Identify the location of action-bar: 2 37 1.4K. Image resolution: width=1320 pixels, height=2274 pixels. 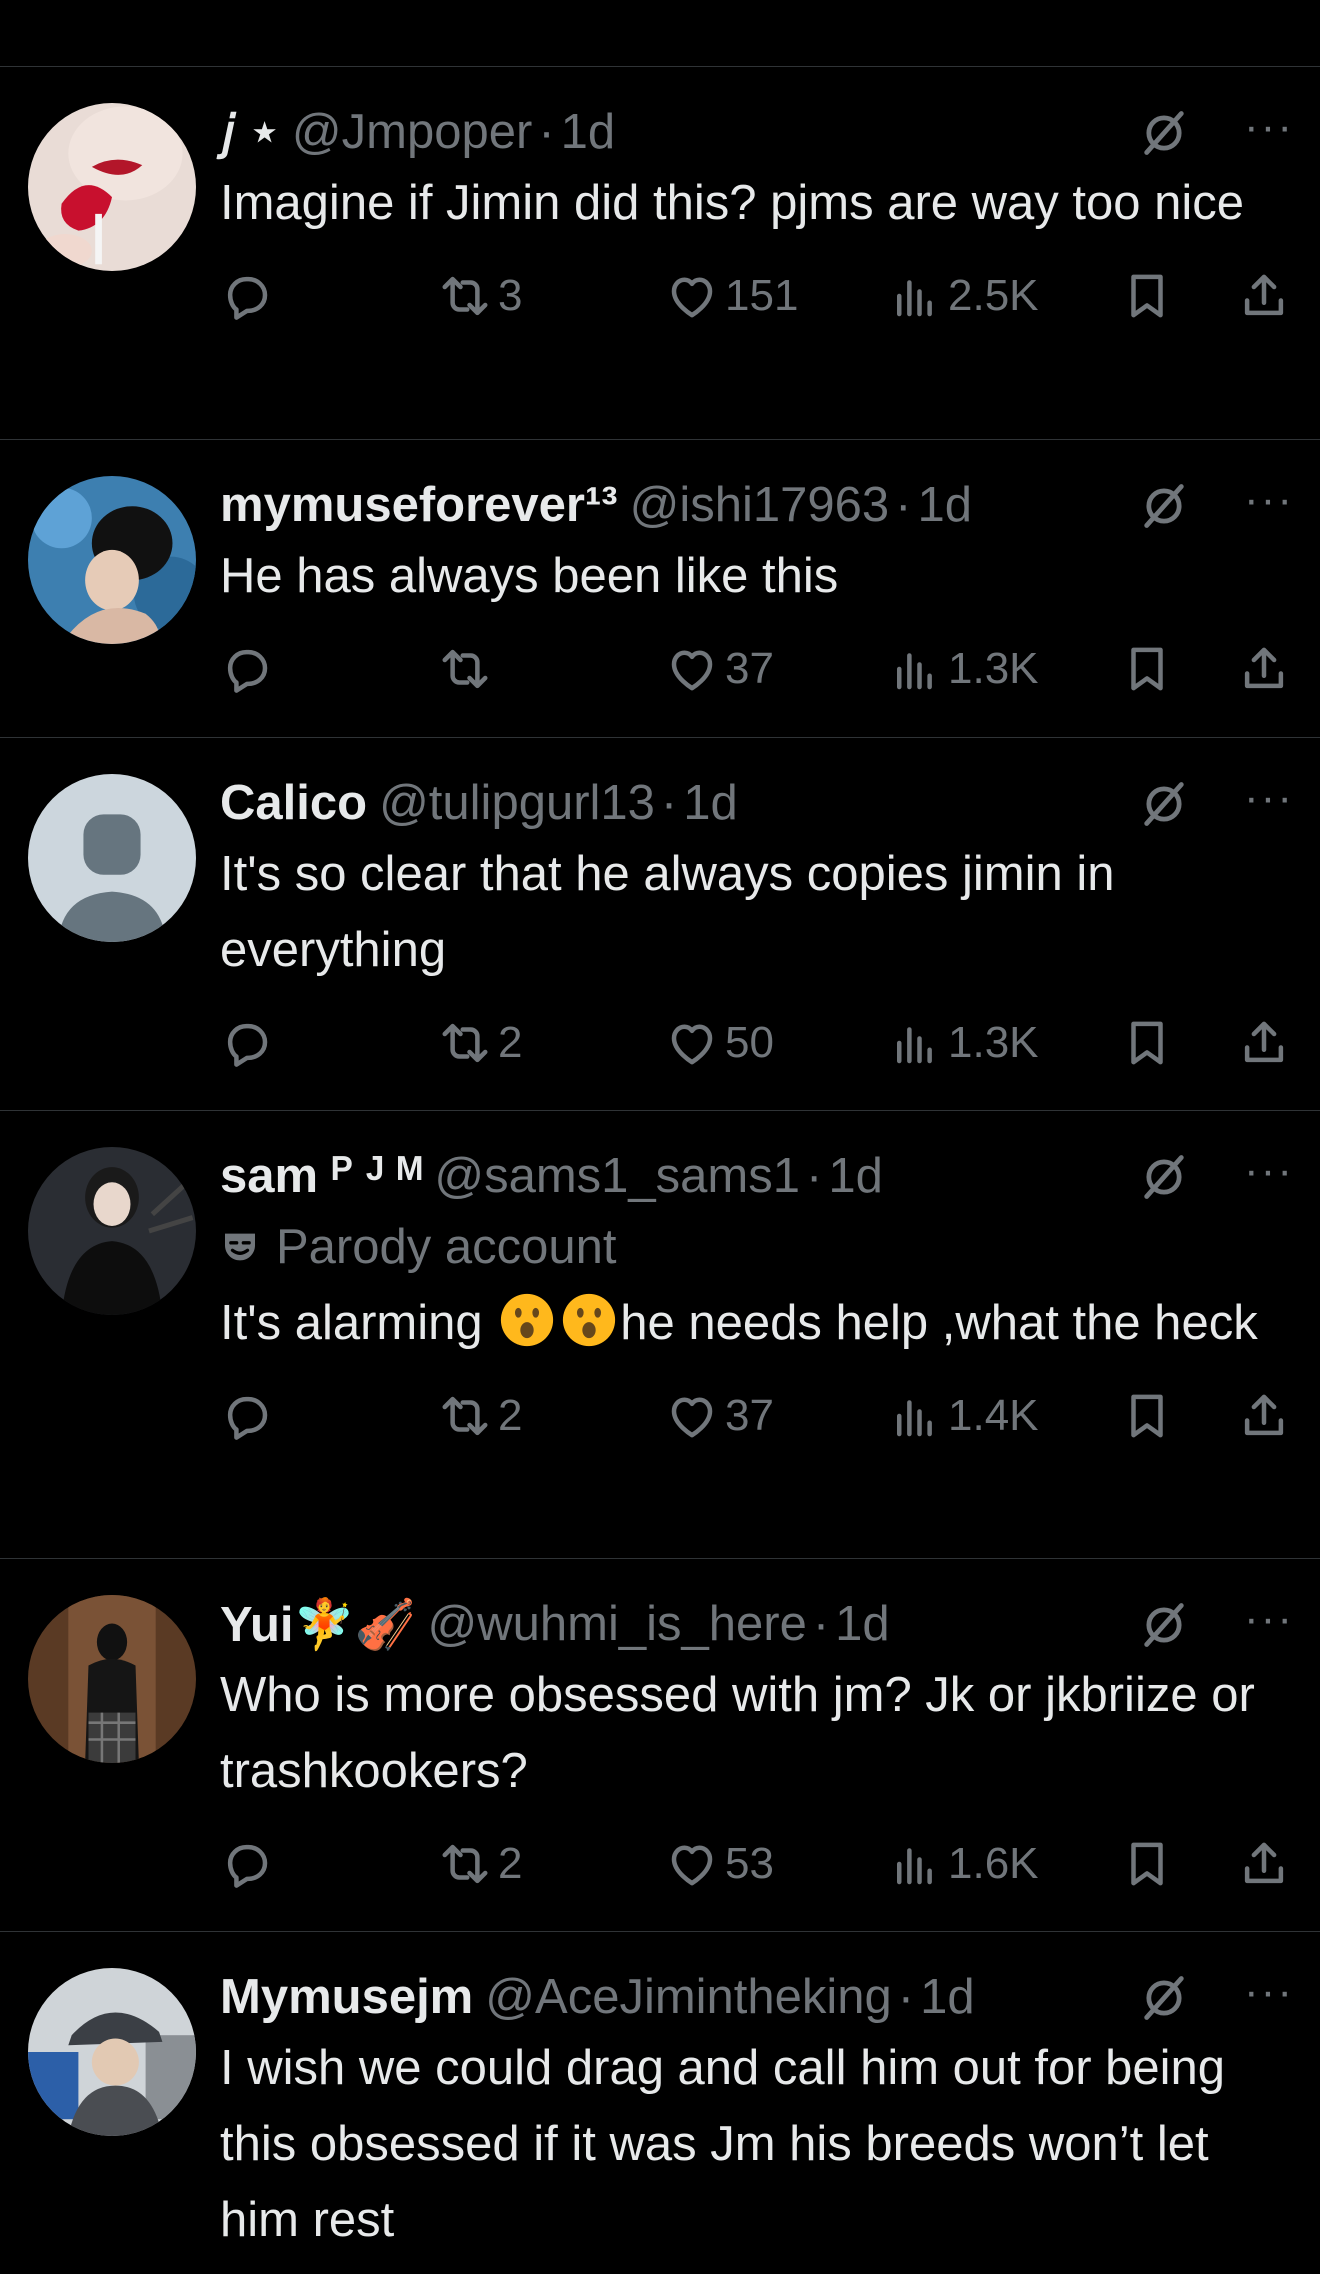
(757, 1416).